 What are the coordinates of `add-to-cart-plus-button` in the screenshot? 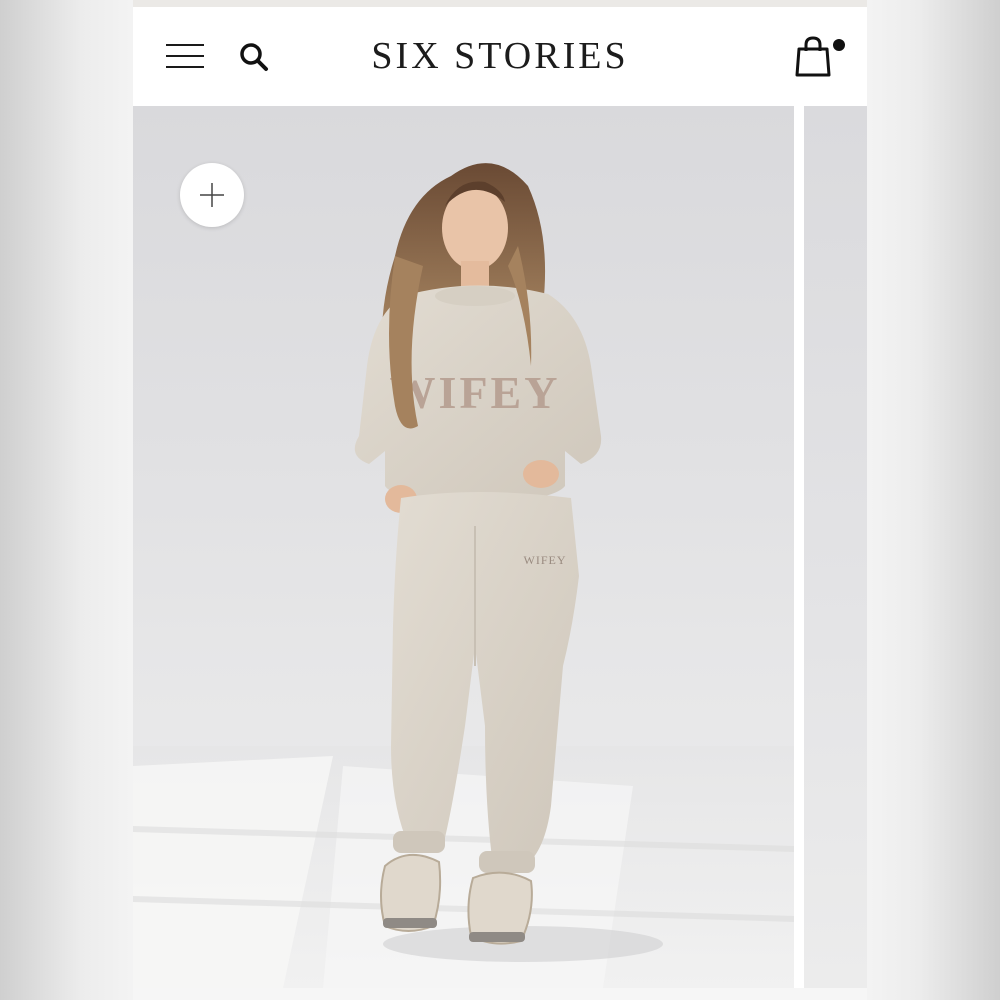 It's located at (212, 195).